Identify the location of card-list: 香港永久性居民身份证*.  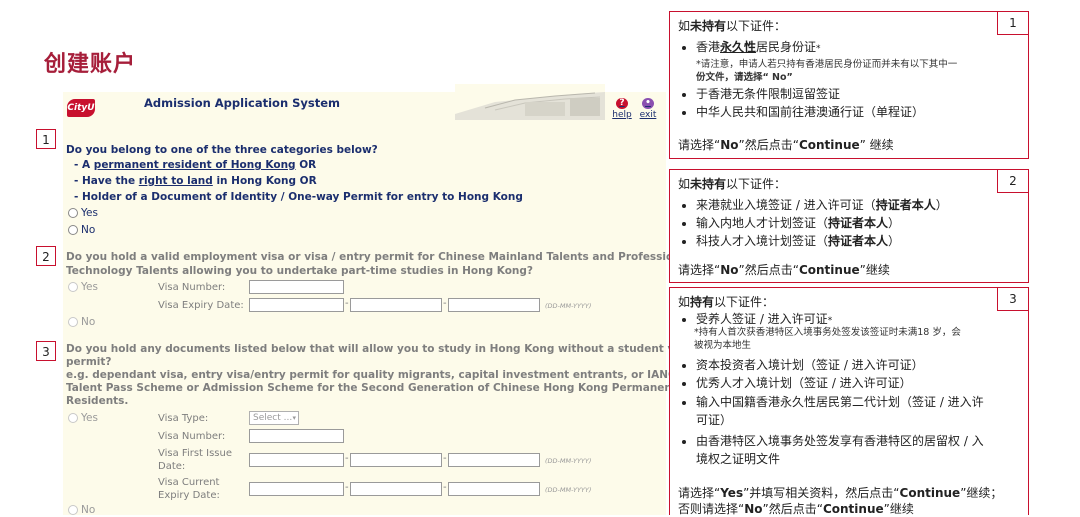
(857, 48).